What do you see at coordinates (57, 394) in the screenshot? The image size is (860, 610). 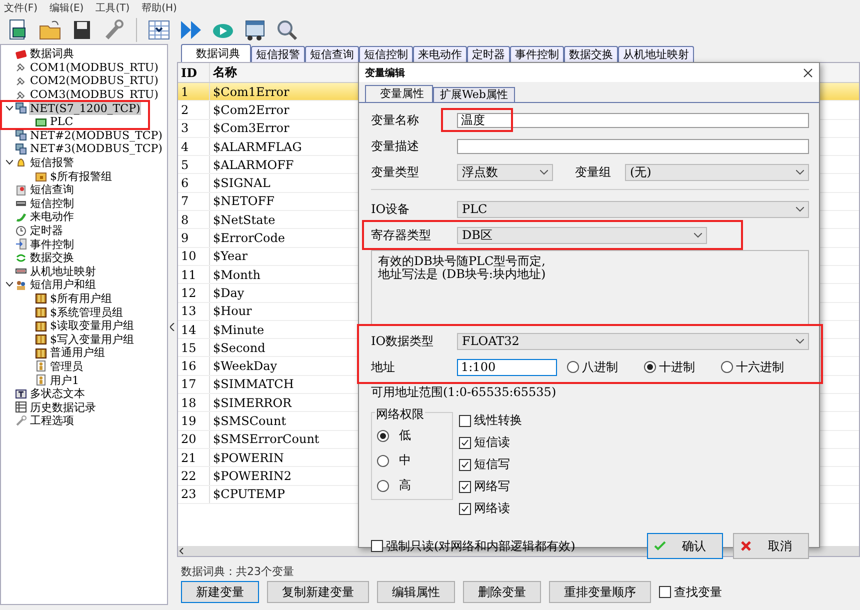 I see `tree-item: 多状态文本` at bounding box center [57, 394].